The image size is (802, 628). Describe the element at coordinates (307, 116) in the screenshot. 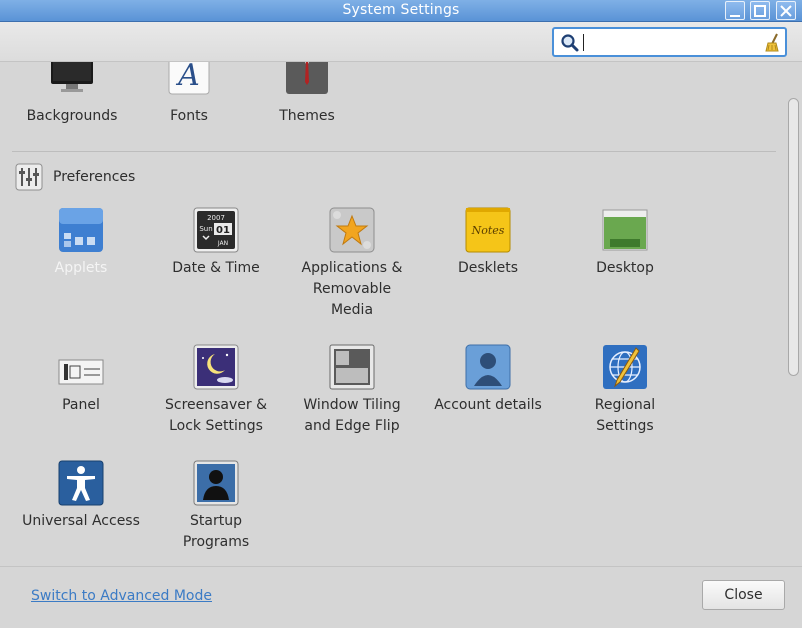

I see `item-label: Themes` at that location.